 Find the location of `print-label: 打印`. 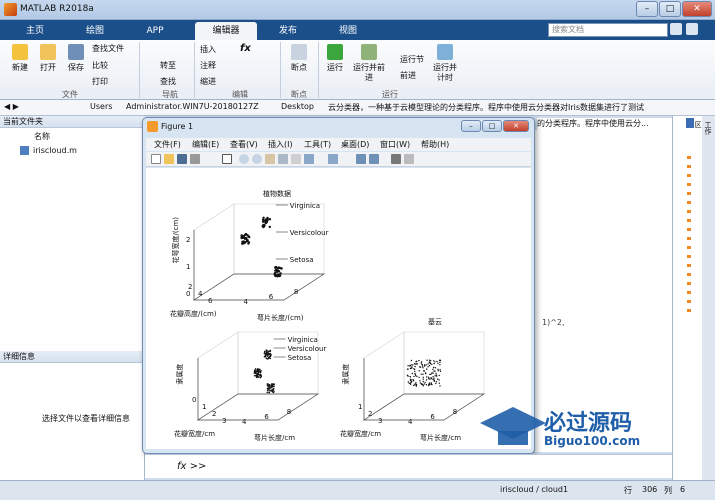

print-label: 打印 is located at coordinates (100, 81).